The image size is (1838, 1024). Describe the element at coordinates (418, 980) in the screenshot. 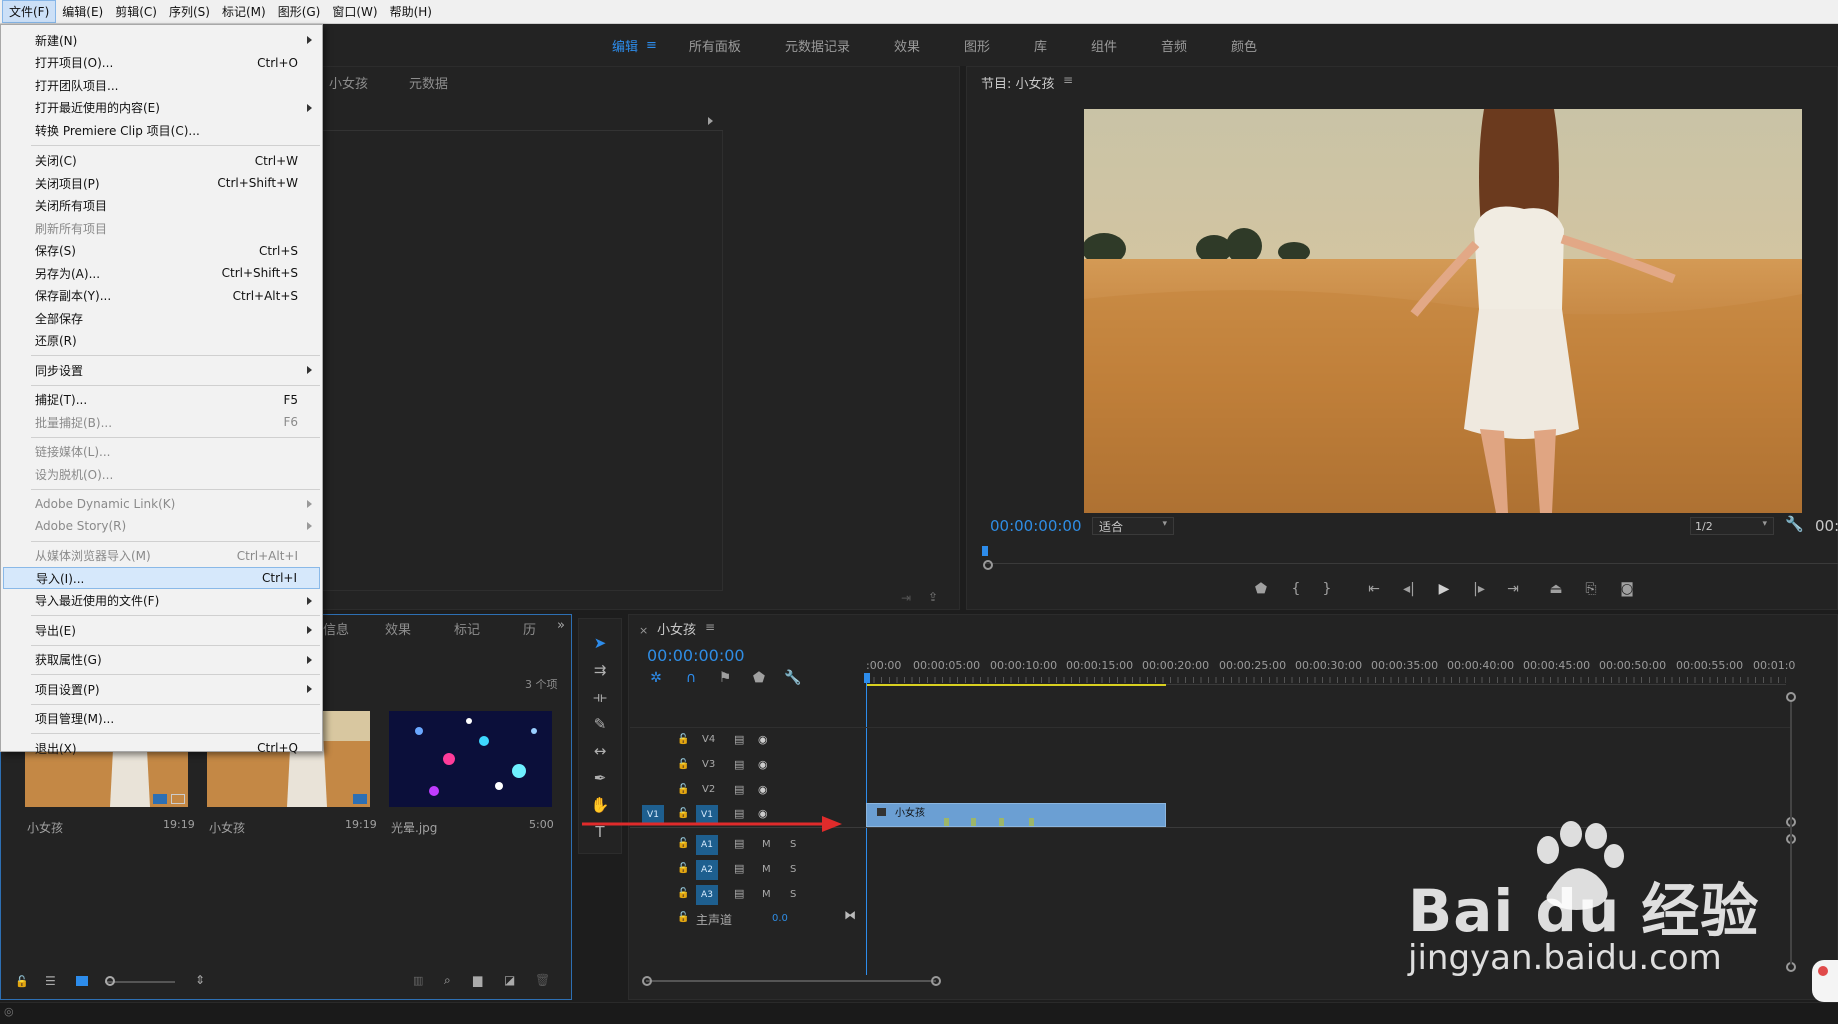

I see `automate-icon: ▥` at that location.